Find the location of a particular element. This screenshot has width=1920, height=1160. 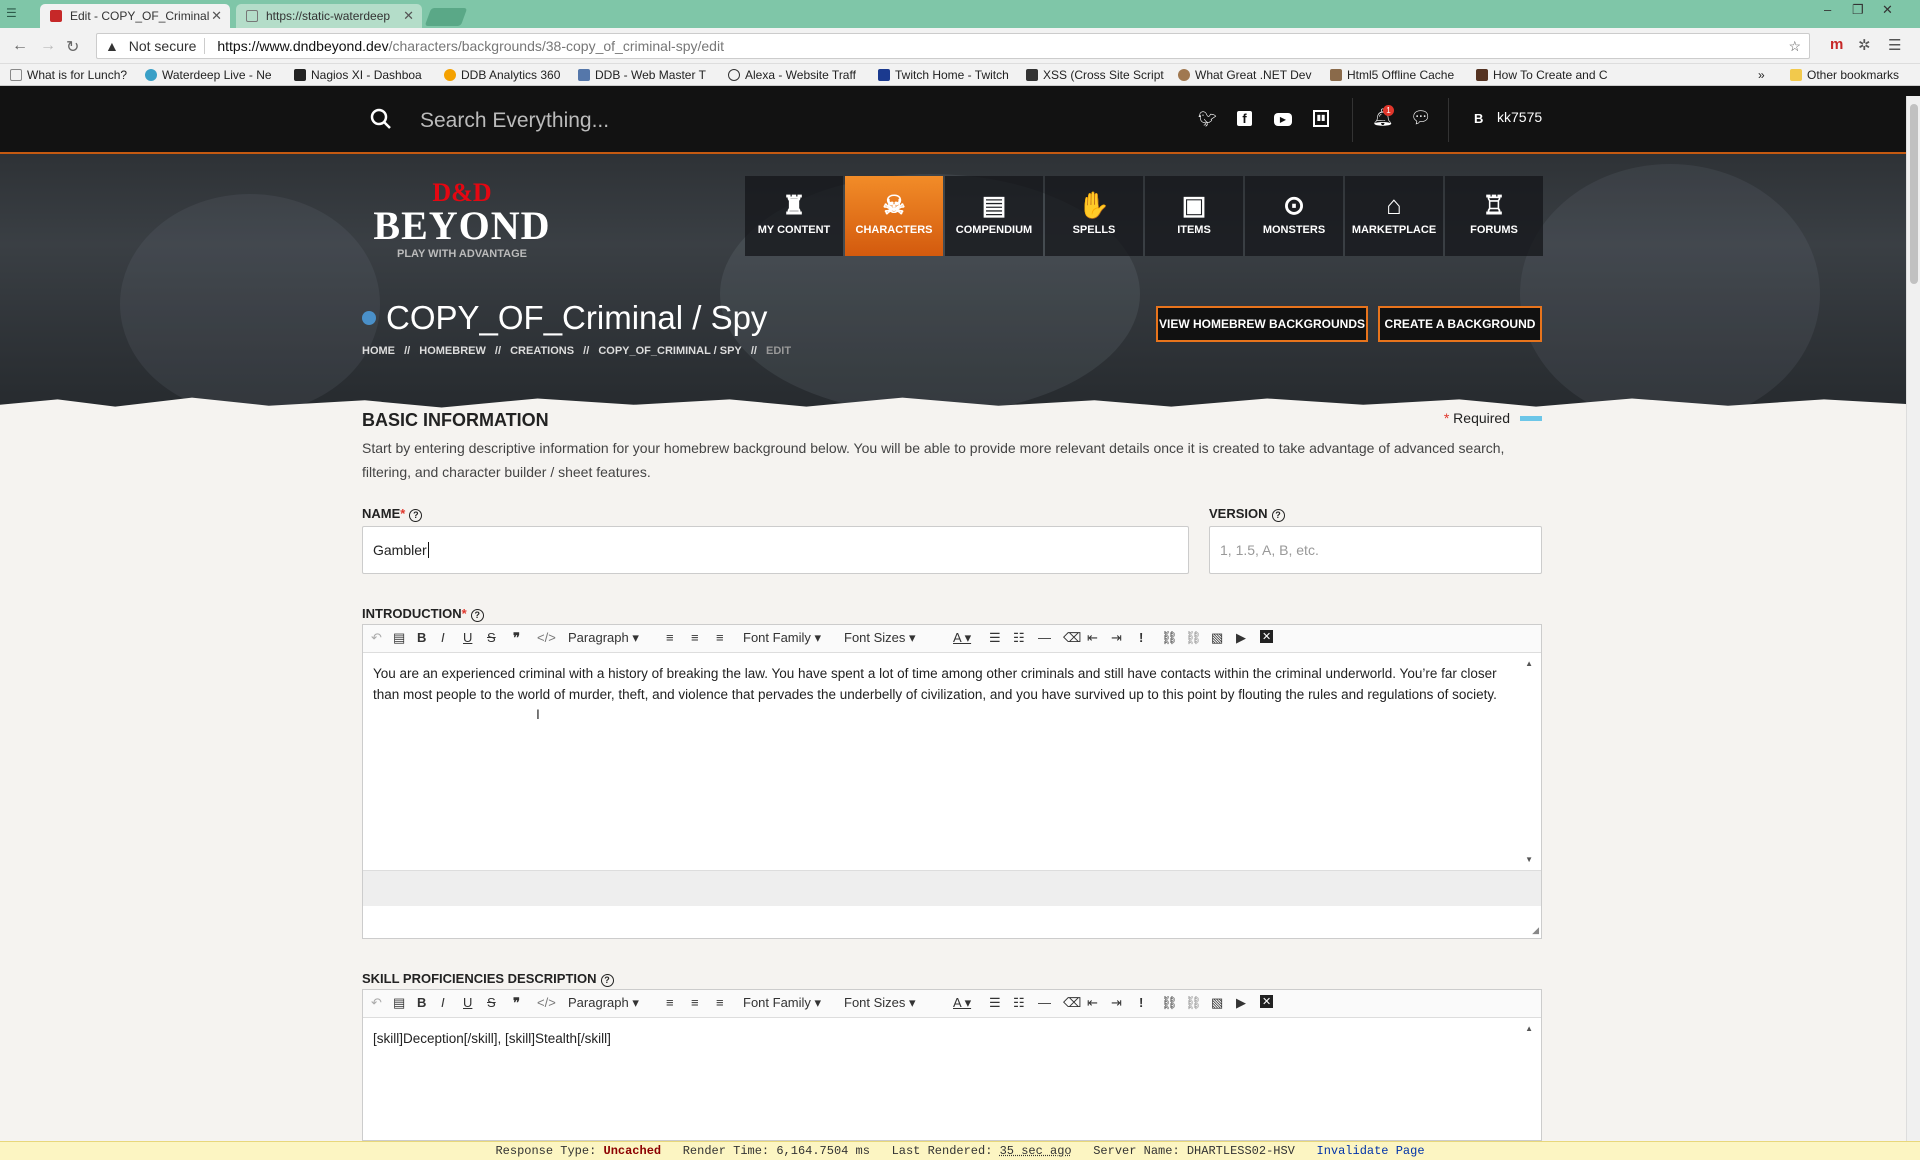

forward-icon: → is located at coordinates (48, 46).